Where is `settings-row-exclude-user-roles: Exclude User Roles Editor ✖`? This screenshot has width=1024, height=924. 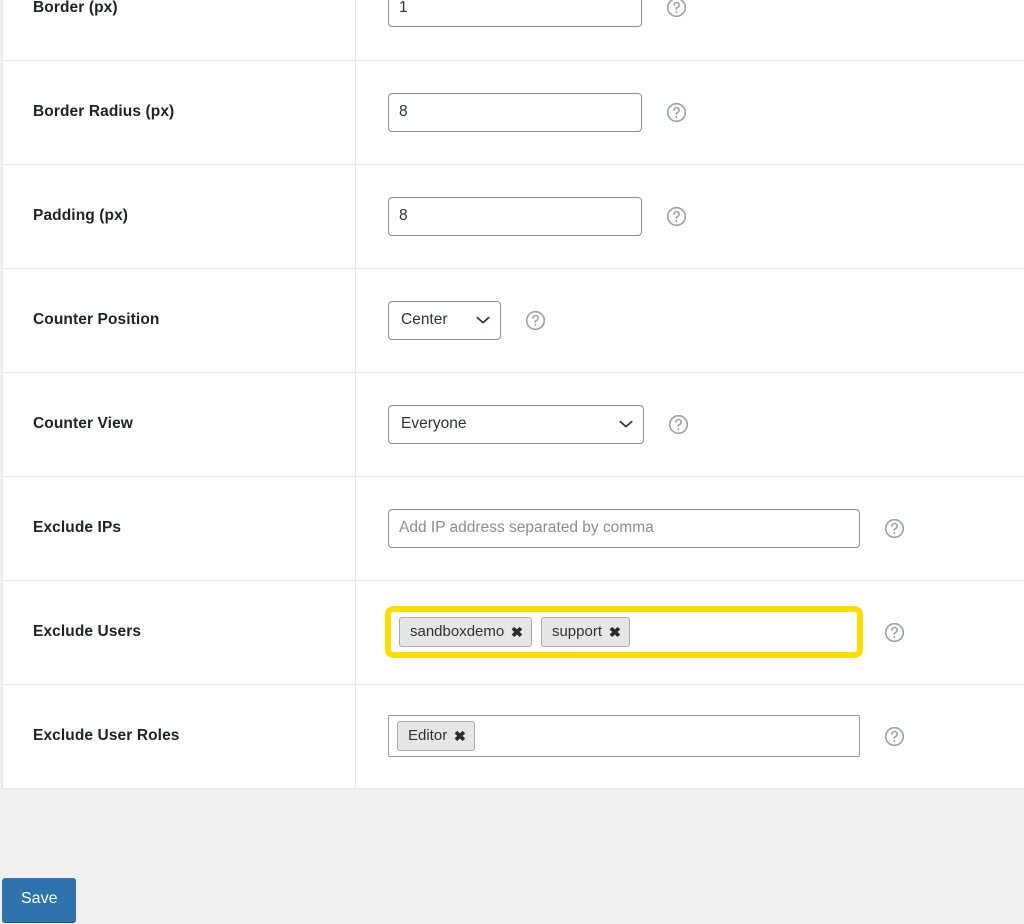 settings-row-exclude-user-roles: Exclude User Roles Editor ✖ is located at coordinates (513, 736).